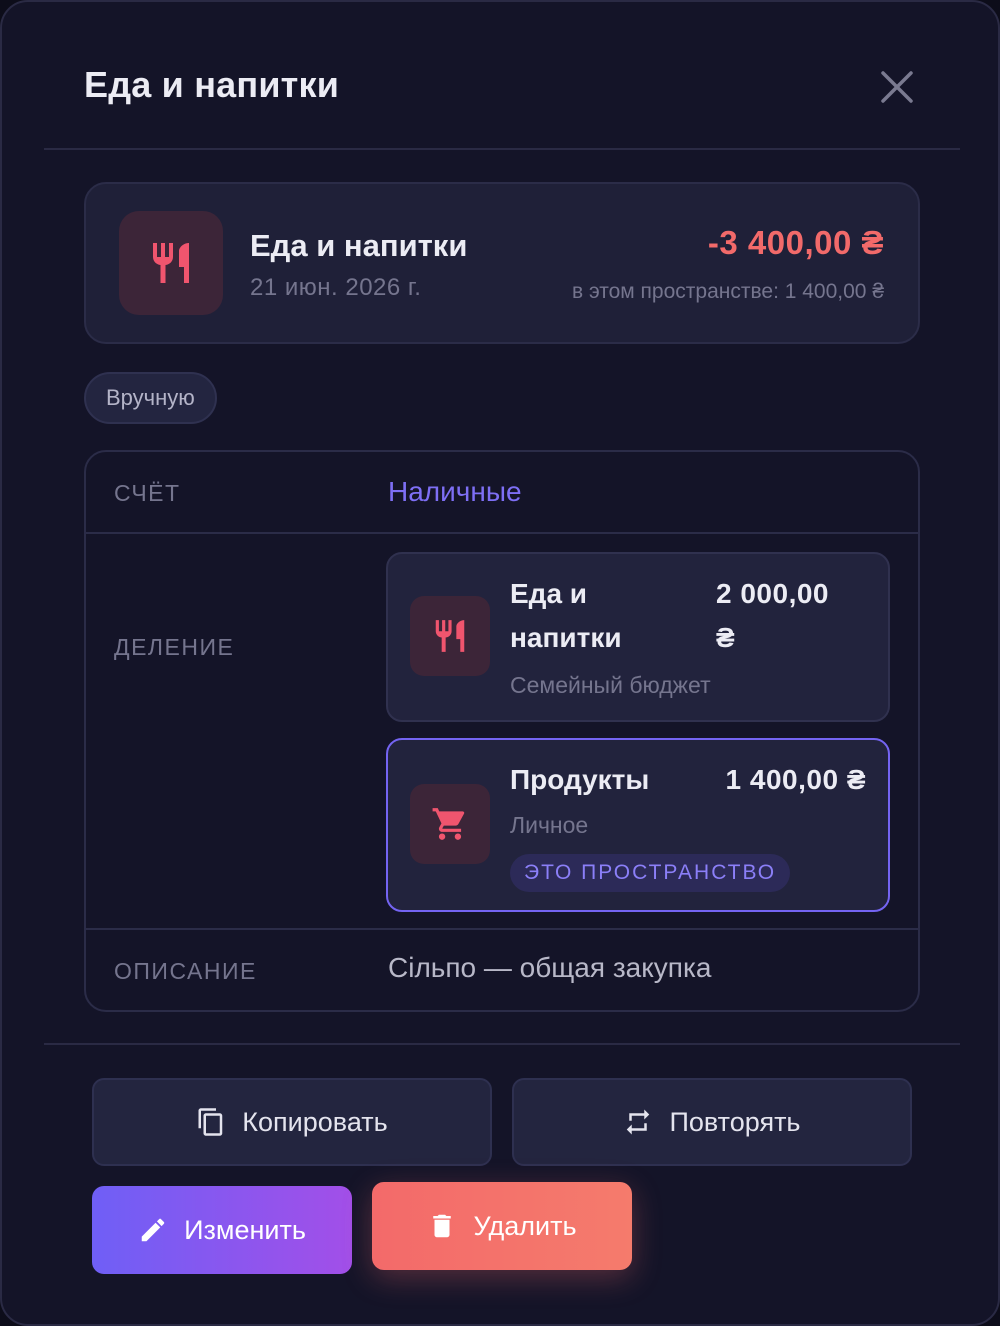 This screenshot has height=1326, width=1000. Describe the element at coordinates (795, 242) in the screenshot. I see `summary-amount: -3 400,00 ₴` at that location.